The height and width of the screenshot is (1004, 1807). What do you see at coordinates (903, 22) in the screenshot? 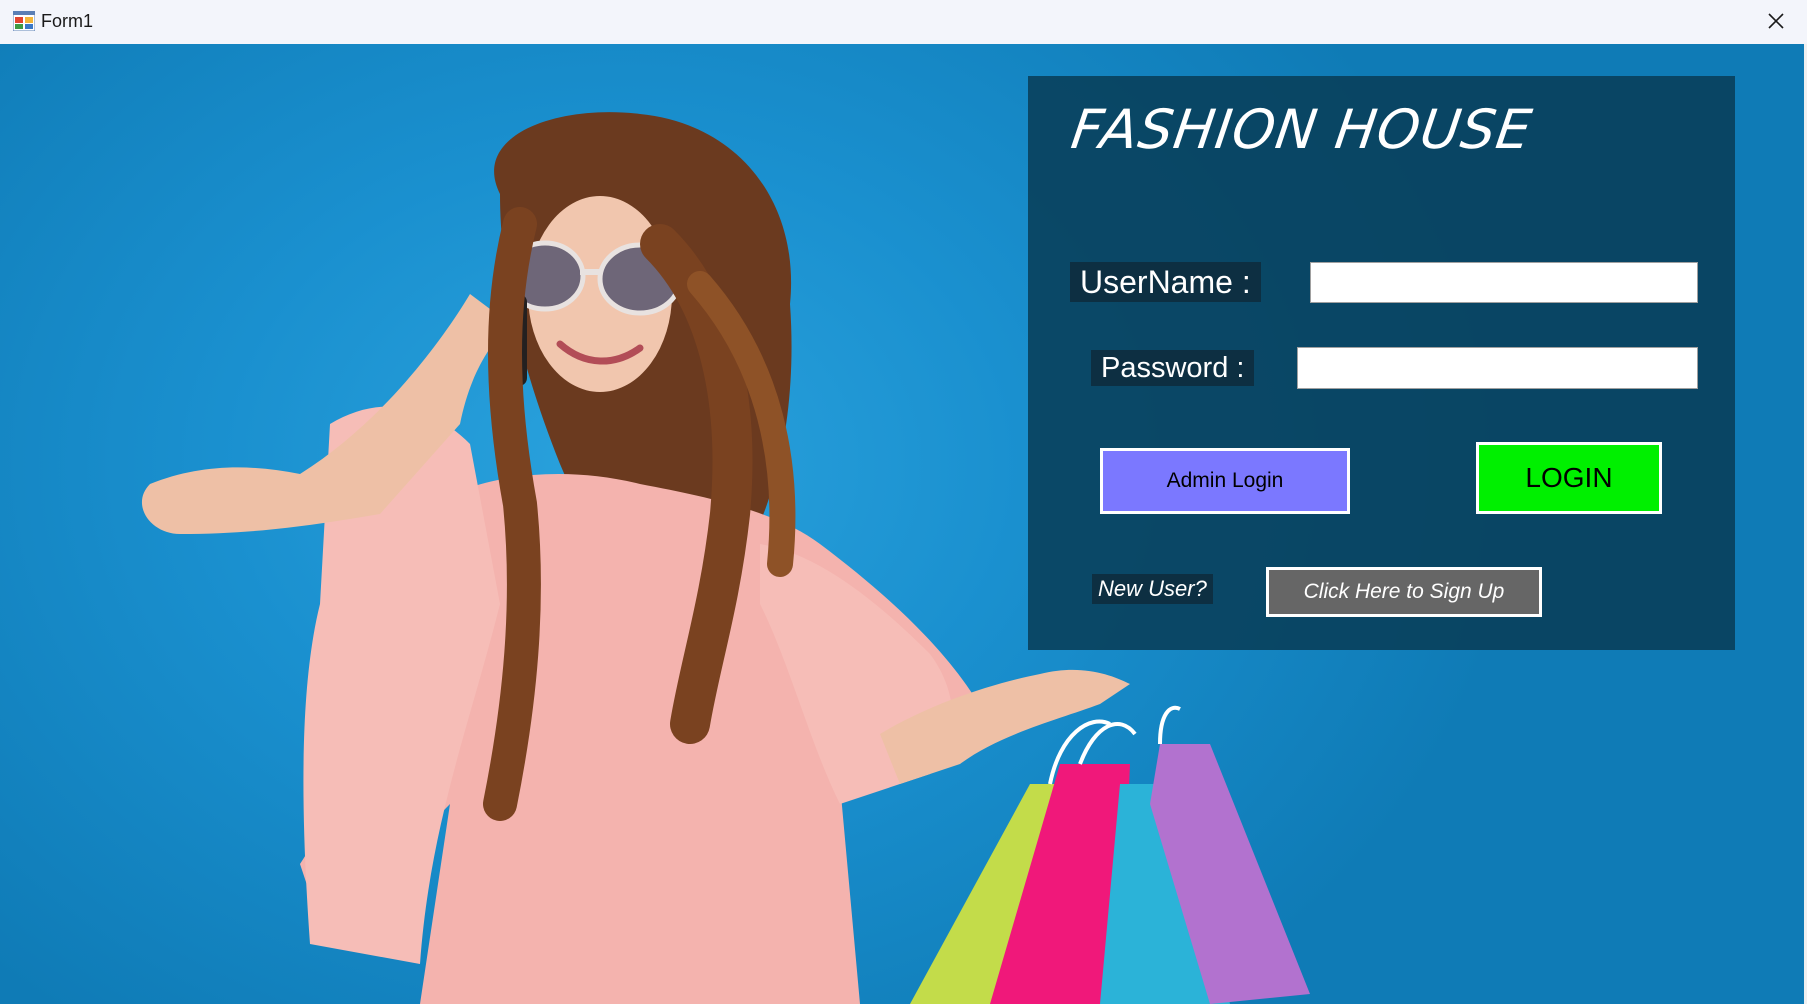
I see `title-bar: Form1` at bounding box center [903, 22].